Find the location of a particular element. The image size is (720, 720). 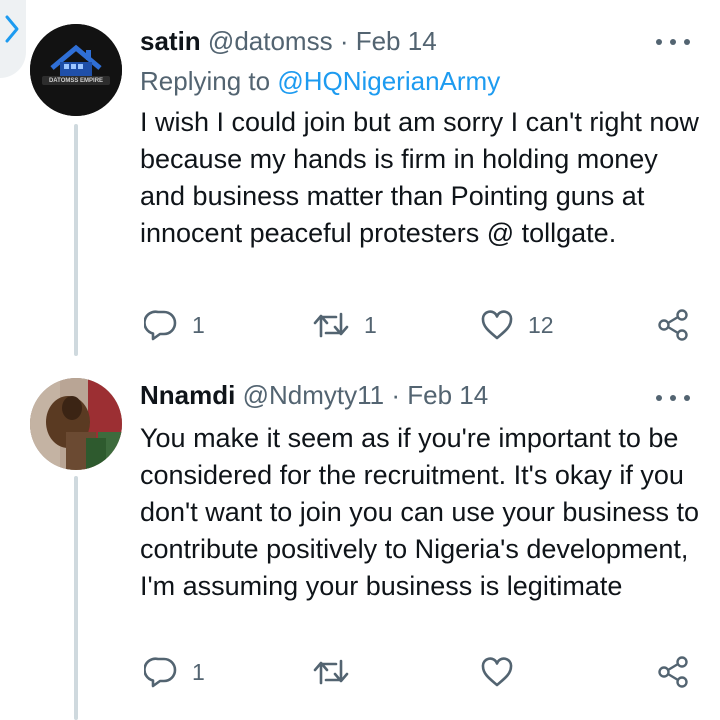

profile-photo-icon is located at coordinates (76, 424).